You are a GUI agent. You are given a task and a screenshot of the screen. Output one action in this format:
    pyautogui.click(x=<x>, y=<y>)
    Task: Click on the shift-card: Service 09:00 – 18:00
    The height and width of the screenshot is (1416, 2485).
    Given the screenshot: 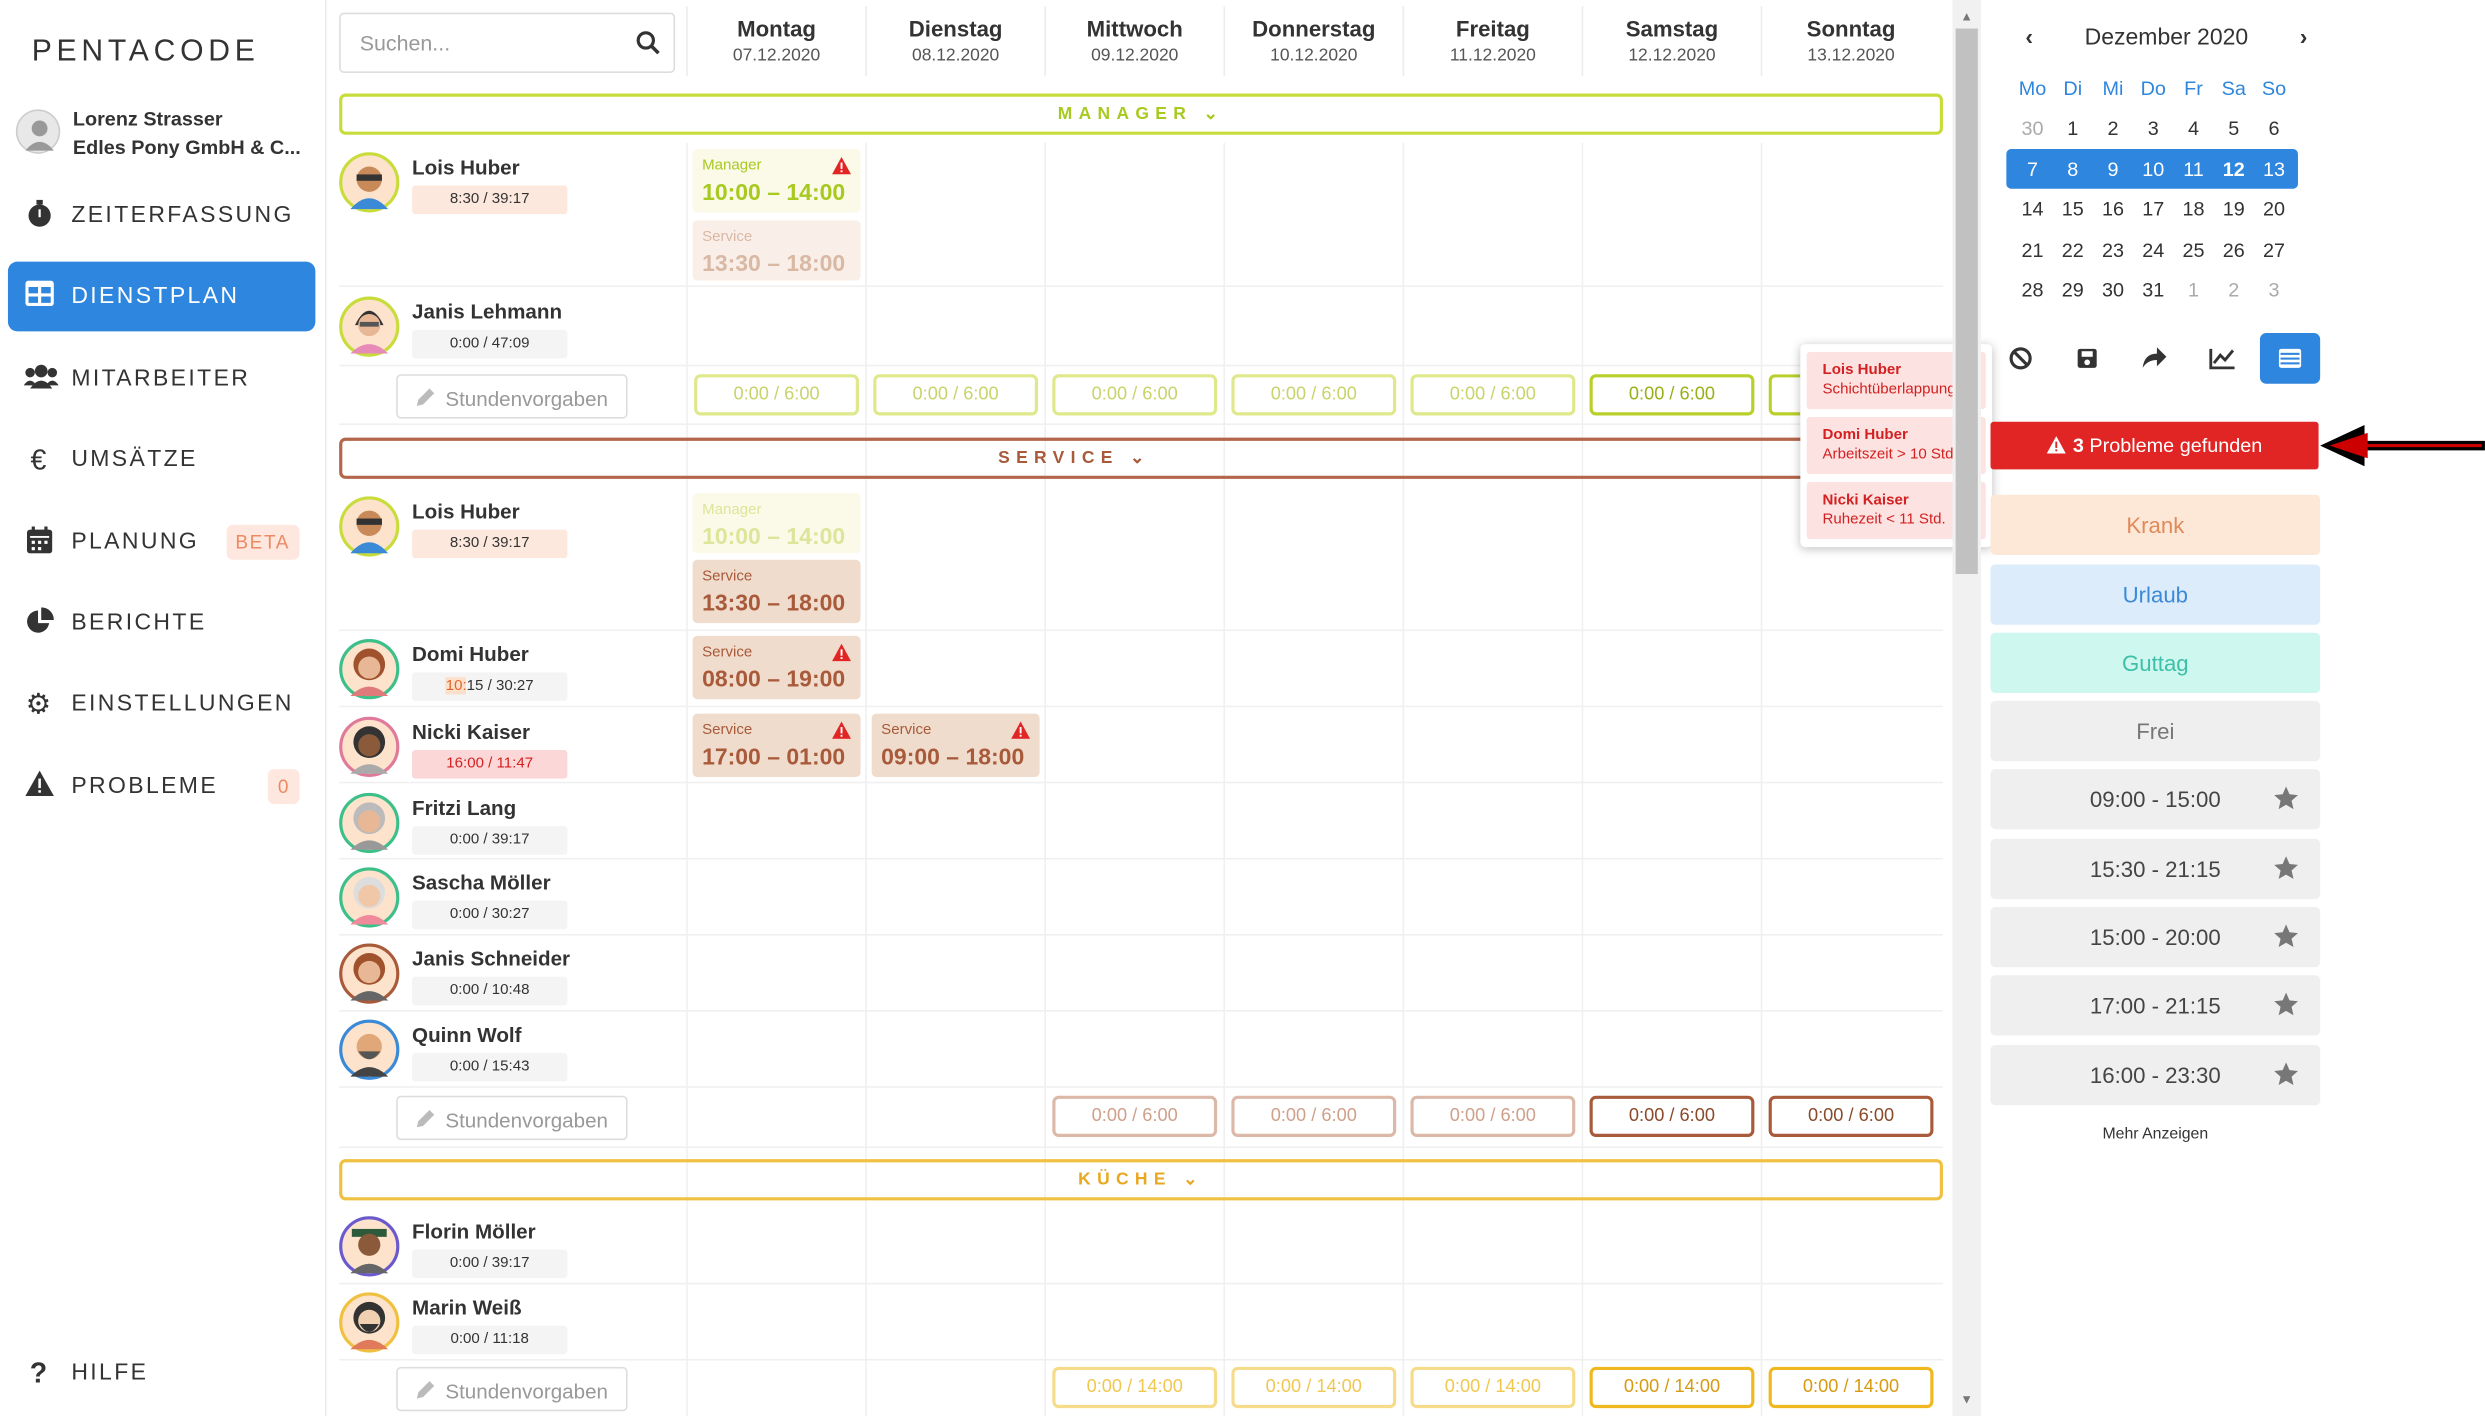 What is the action you would take?
    pyautogui.click(x=955, y=745)
    